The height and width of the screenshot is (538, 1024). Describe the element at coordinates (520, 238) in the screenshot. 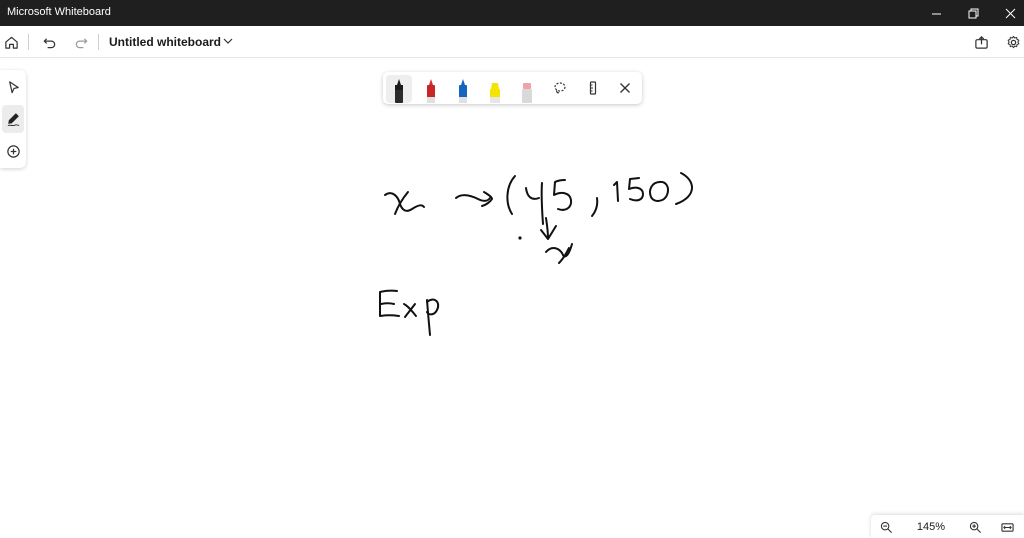

I see `ink-dot` at that location.